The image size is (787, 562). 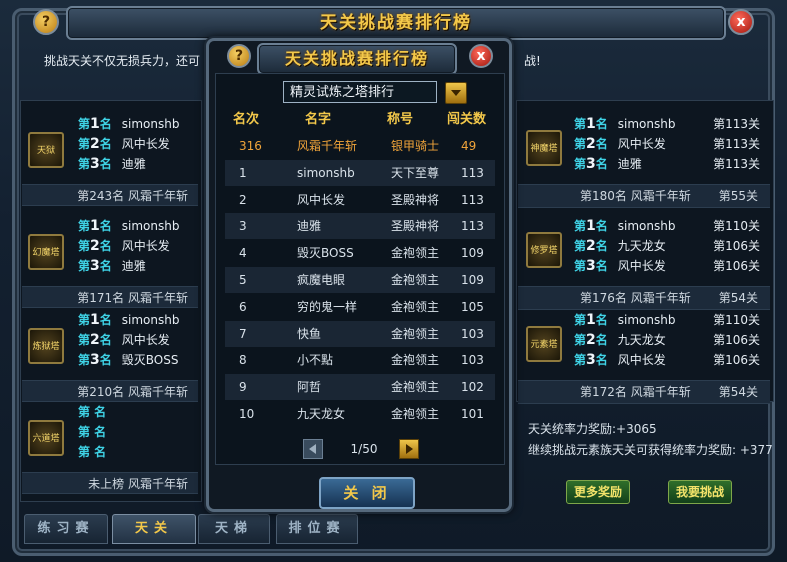 What do you see at coordinates (239, 56) in the screenshot?
I see `modal-help-button: ?` at bounding box center [239, 56].